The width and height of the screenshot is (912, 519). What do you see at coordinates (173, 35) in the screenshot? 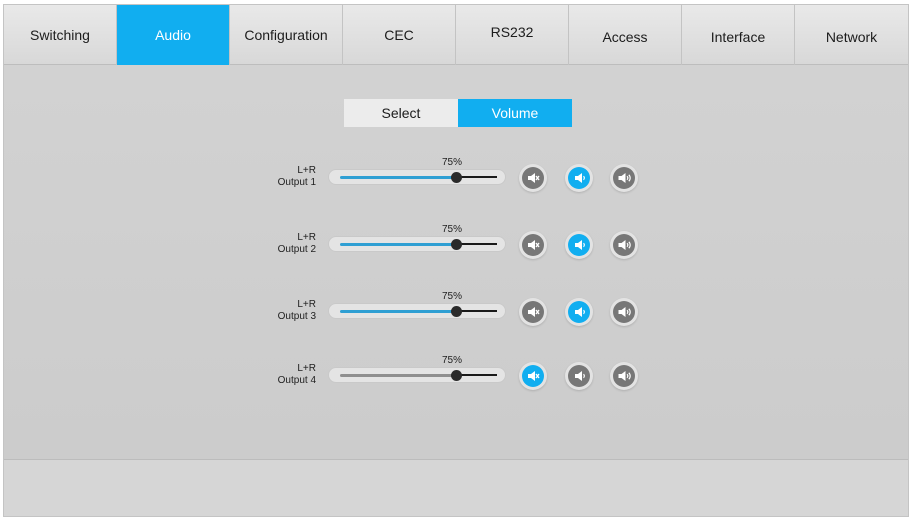
I see `tab-audio: Audio` at bounding box center [173, 35].